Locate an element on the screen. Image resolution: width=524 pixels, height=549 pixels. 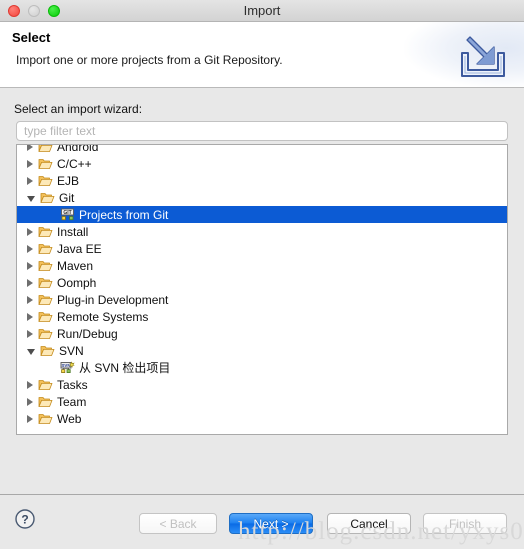
tree-row: GIT Projects from Git is located at coordinates (262, 214).